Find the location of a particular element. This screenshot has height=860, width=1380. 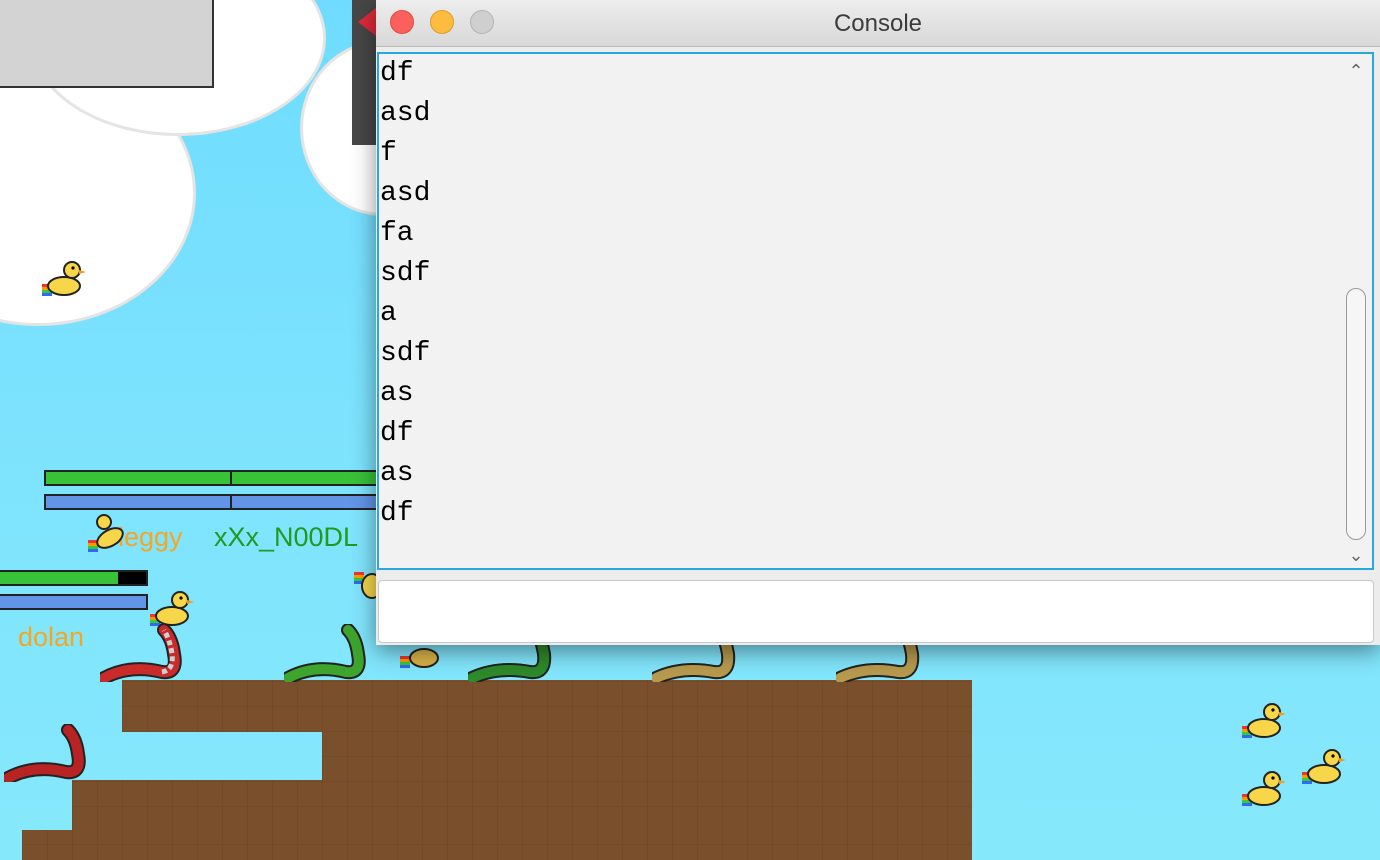

console-line: f is located at coordinates (388, 153).